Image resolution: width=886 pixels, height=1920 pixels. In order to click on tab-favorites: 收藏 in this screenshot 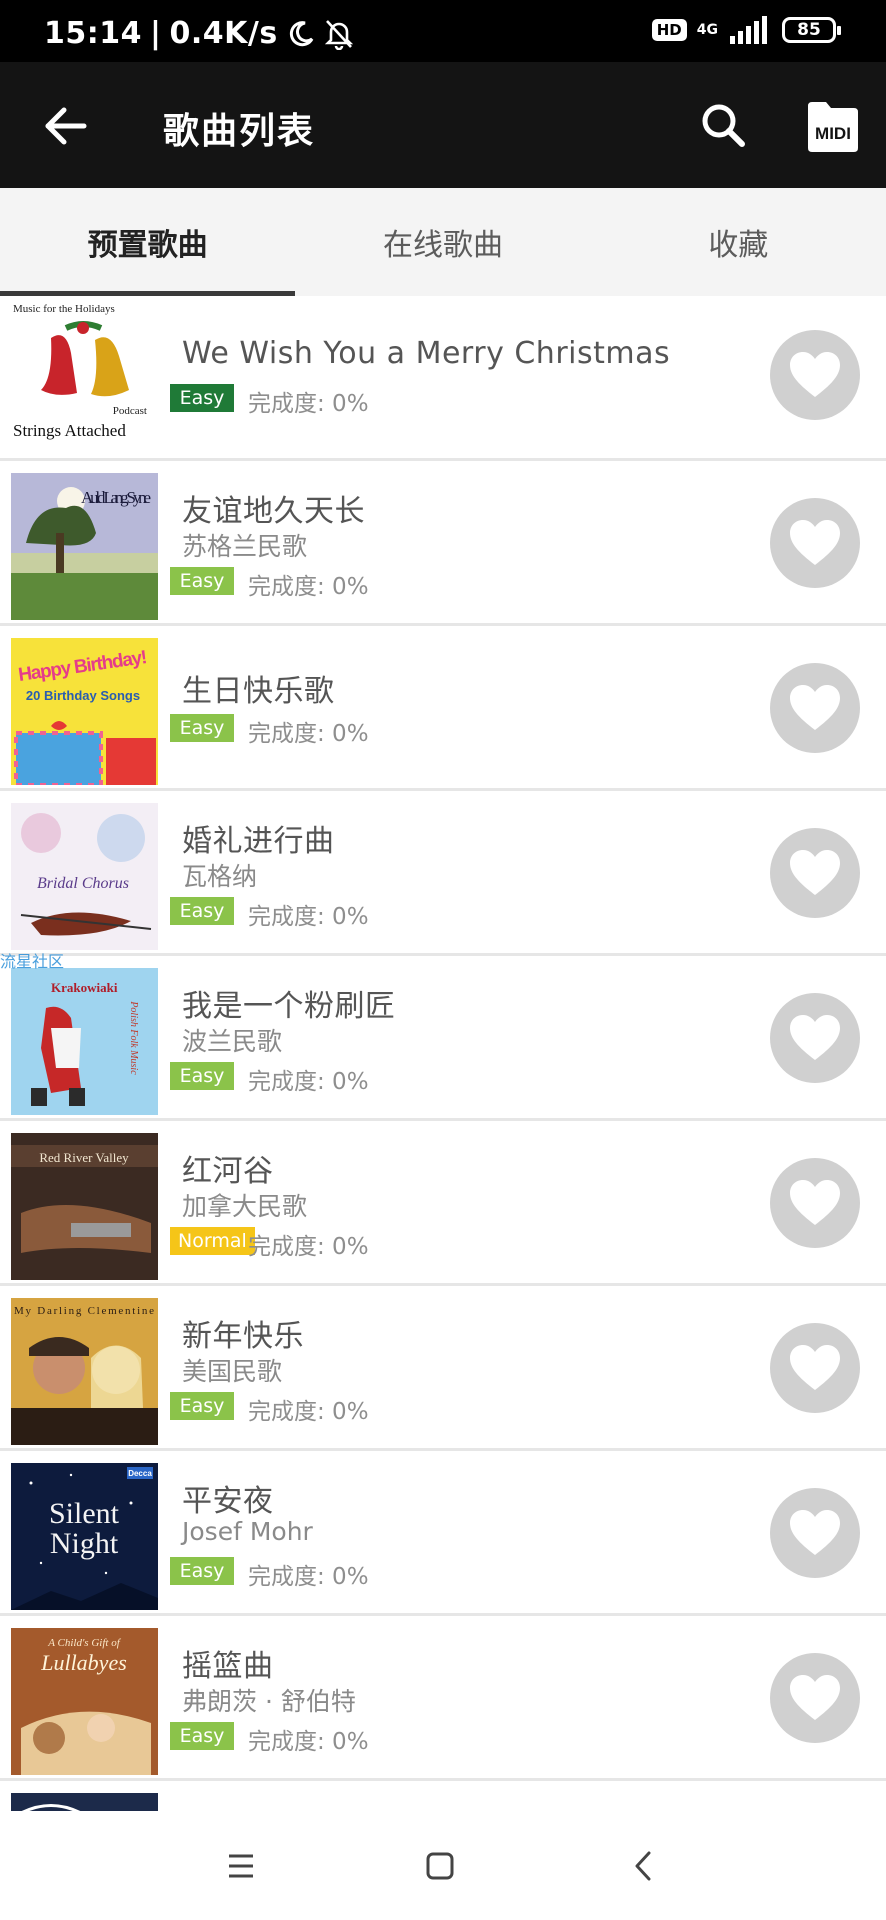, I will do `click(738, 242)`.